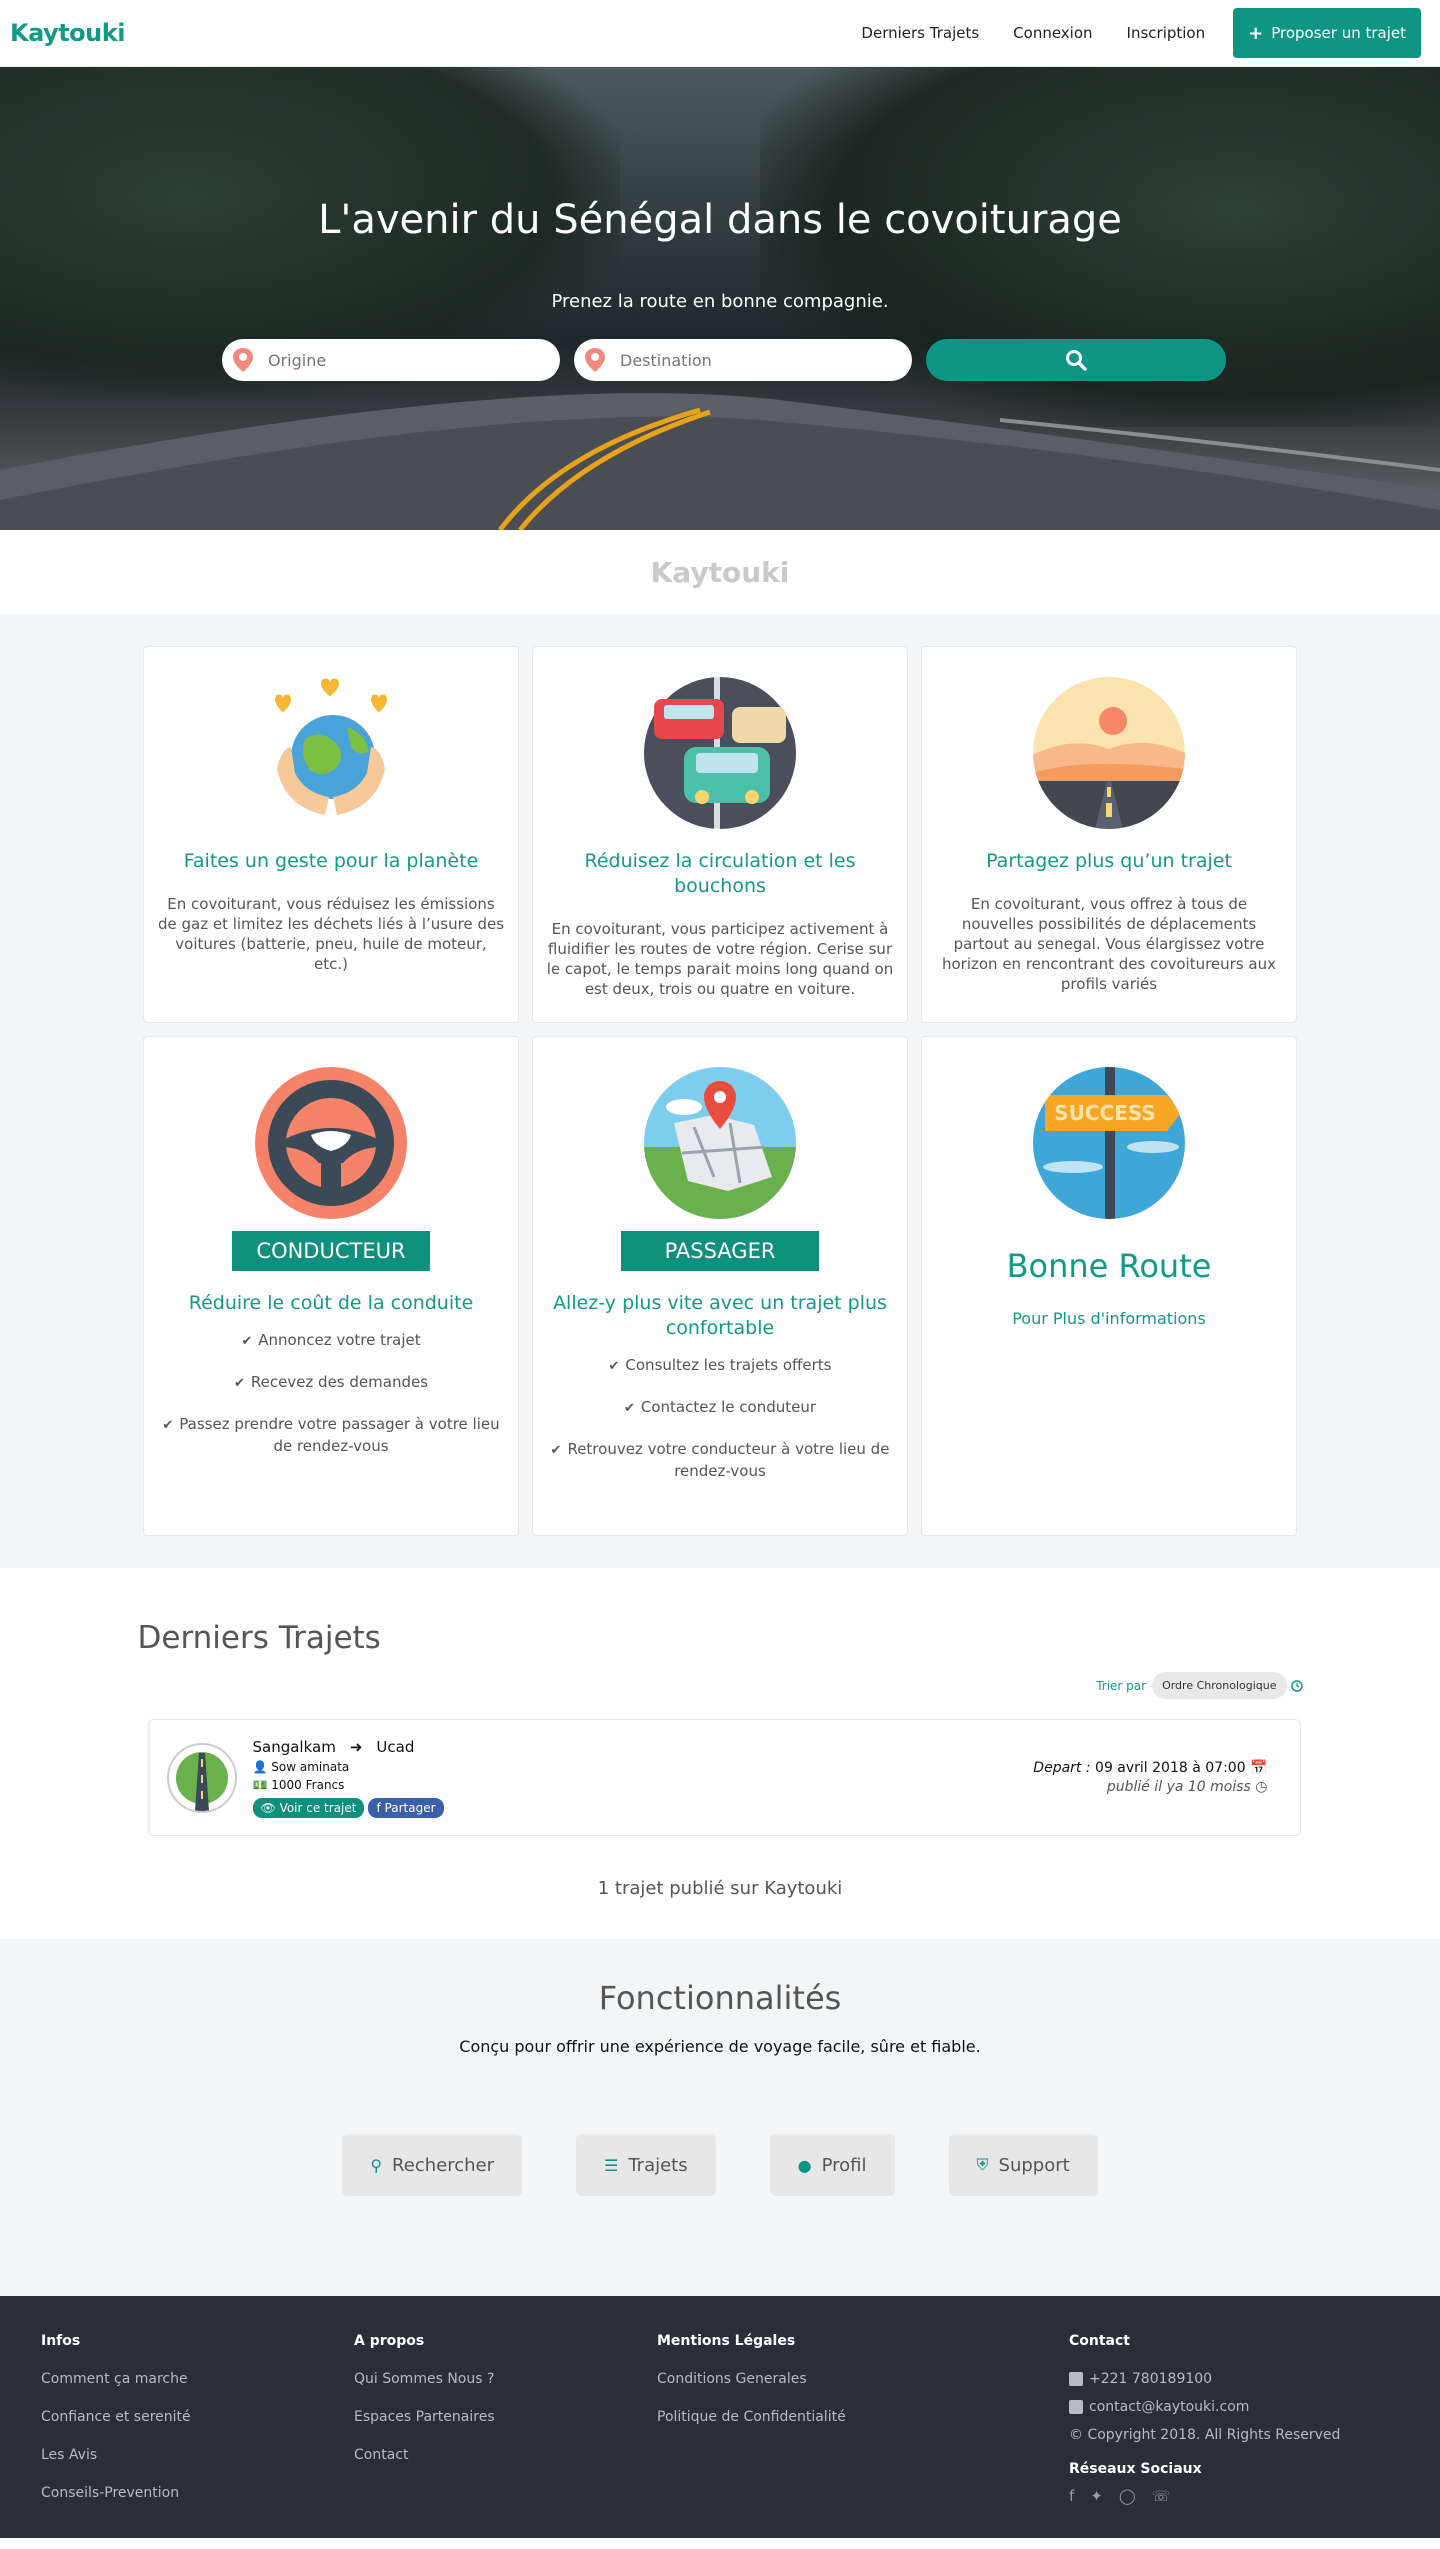  I want to click on footer-link: Contact, so click(424, 2455).